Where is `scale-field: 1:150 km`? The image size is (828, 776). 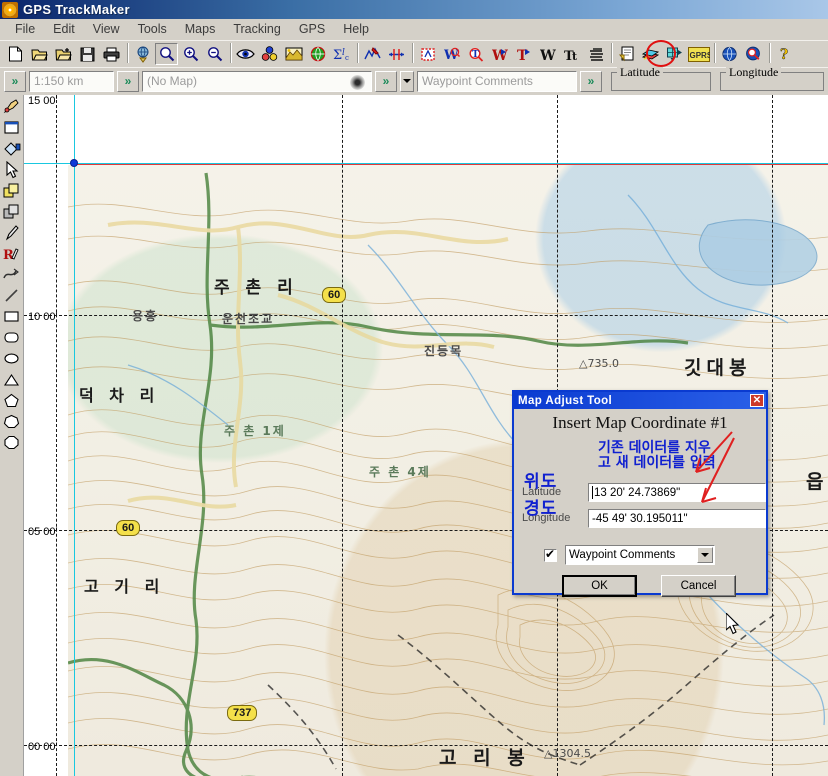
scale-field: 1:150 km is located at coordinates (71, 81).